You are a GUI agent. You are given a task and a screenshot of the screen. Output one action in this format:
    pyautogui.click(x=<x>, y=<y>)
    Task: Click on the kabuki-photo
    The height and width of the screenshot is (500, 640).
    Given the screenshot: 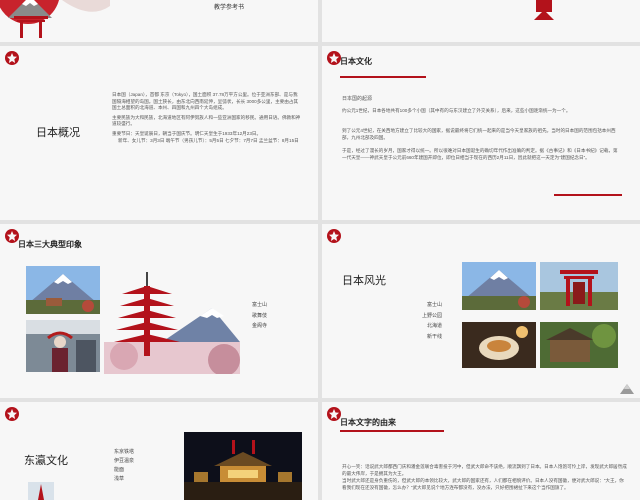 What is the action you would take?
    pyautogui.click(x=63, y=346)
    